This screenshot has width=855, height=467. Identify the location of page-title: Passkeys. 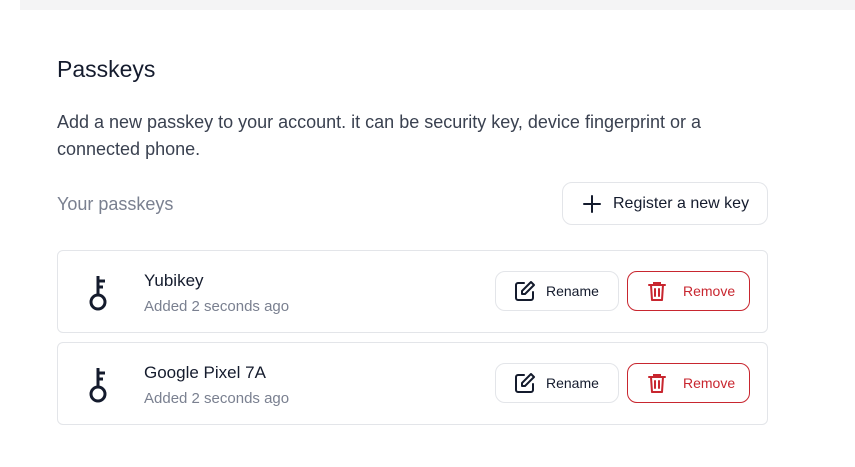
(106, 69).